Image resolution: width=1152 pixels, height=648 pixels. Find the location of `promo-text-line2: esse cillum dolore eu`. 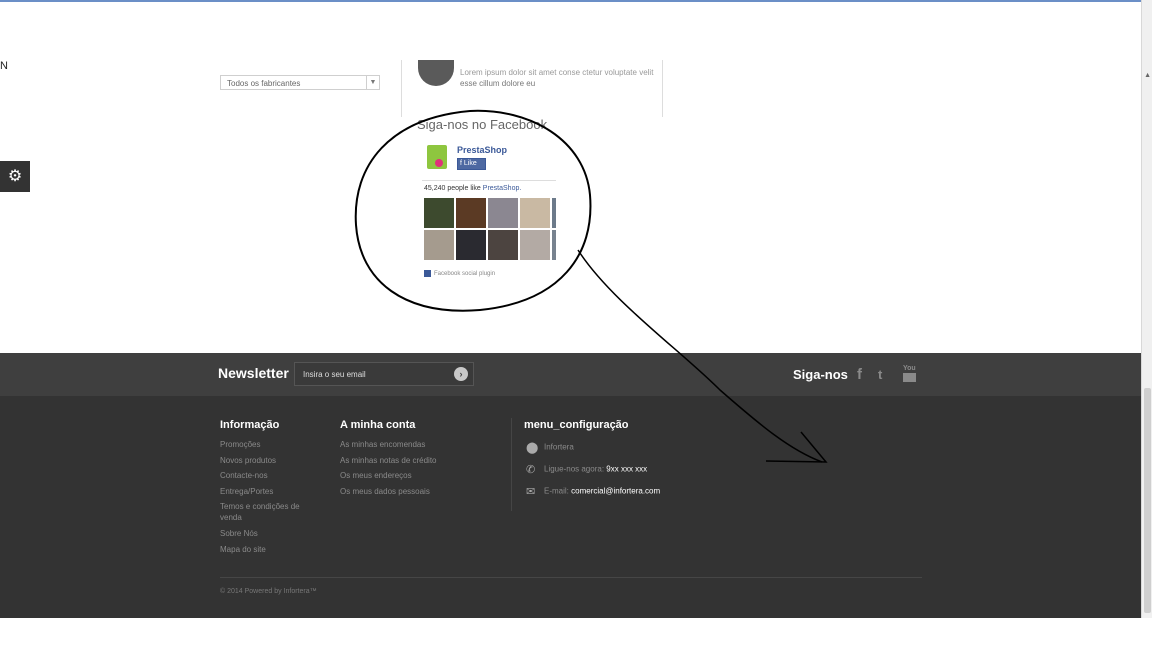

promo-text-line2: esse cillum dolore eu is located at coordinates (498, 83).